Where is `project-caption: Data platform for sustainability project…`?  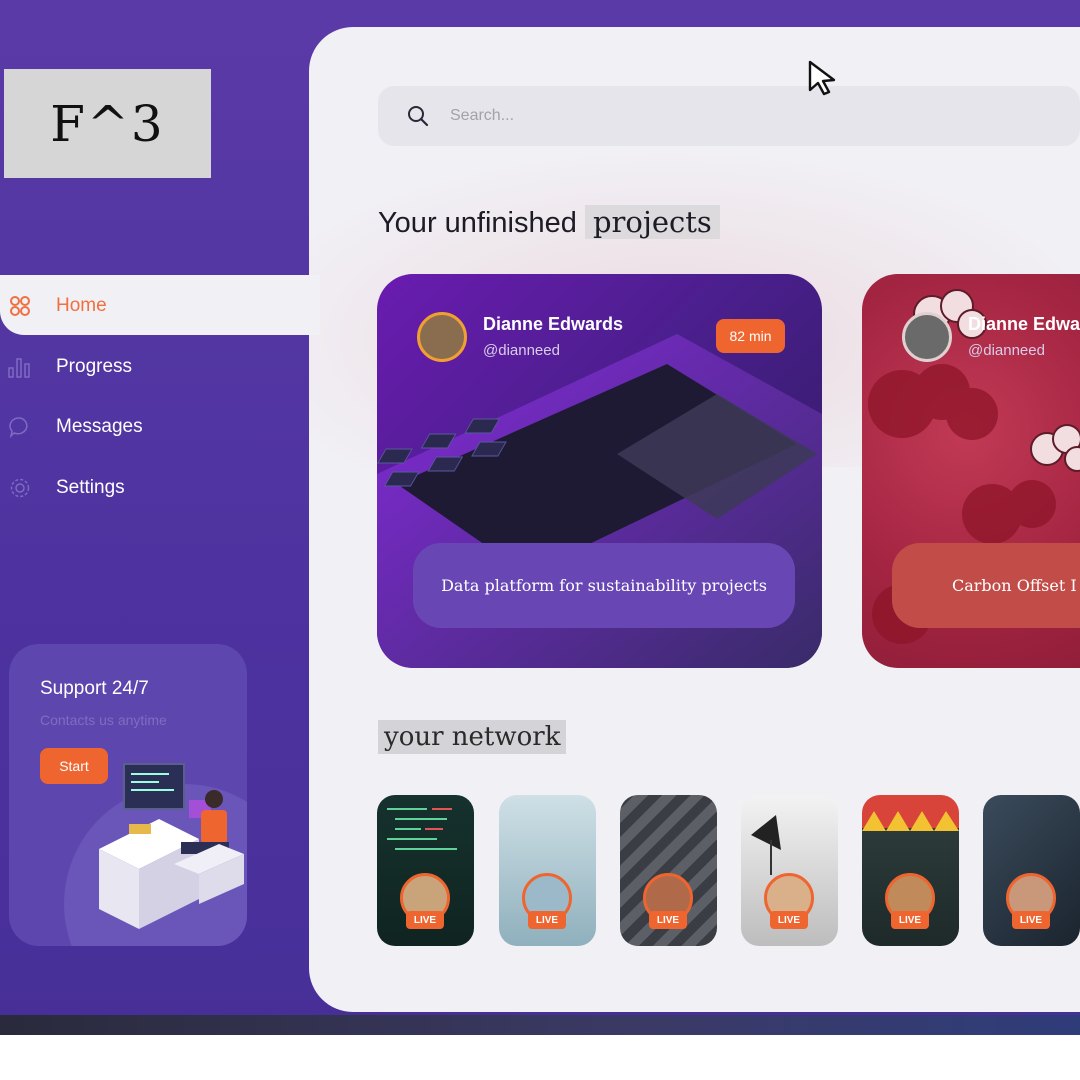
project-caption: Data platform for sustainability project… is located at coordinates (604, 585).